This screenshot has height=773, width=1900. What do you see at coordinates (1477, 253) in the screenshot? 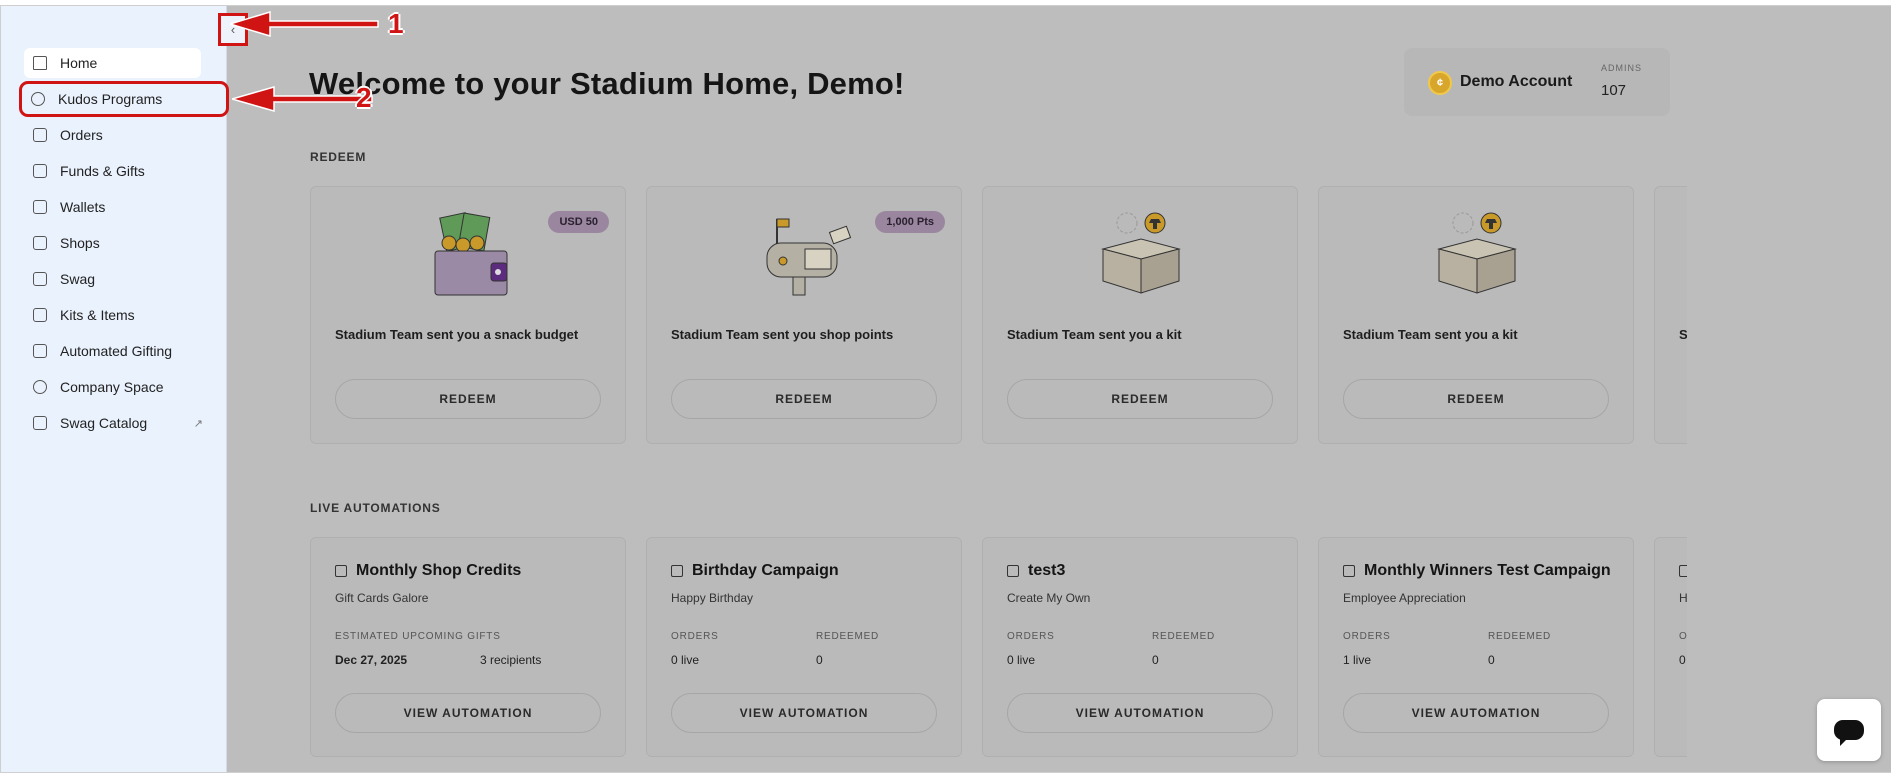
I see `box-illustration` at bounding box center [1477, 253].